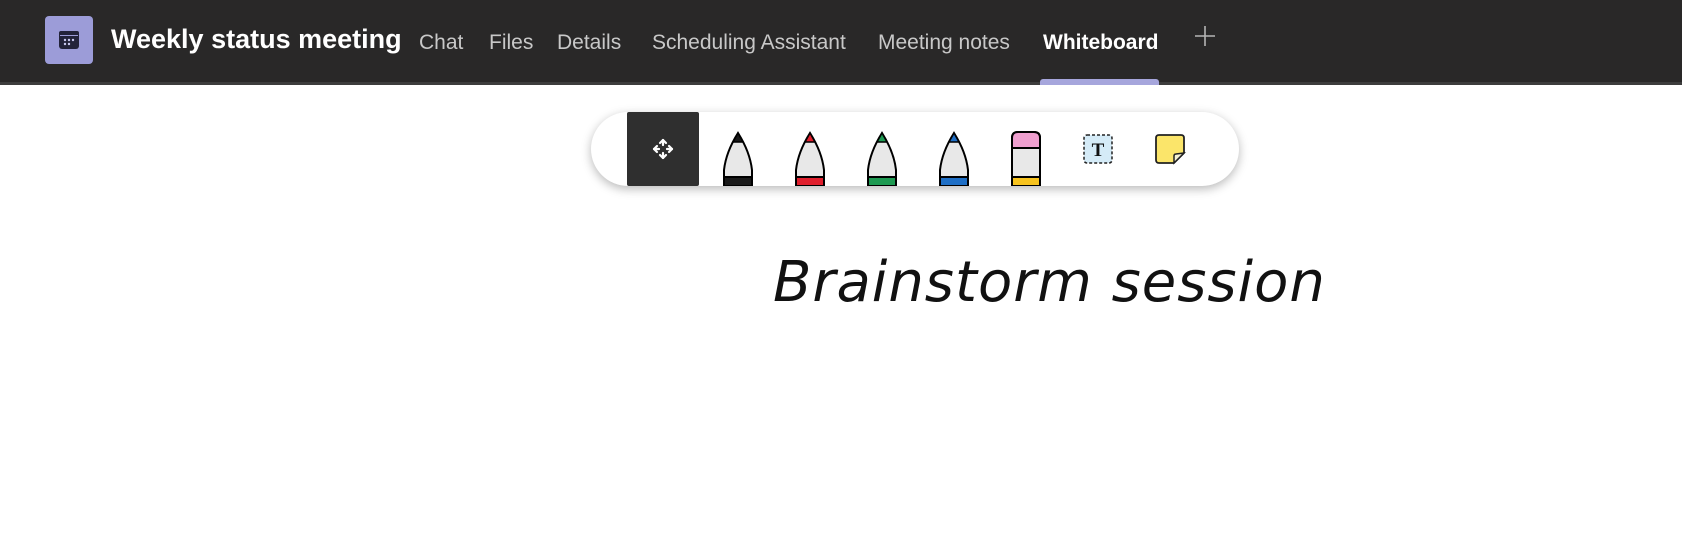 The width and height of the screenshot is (1682, 537). What do you see at coordinates (1026, 158) in the screenshot?
I see `eraser-icon` at bounding box center [1026, 158].